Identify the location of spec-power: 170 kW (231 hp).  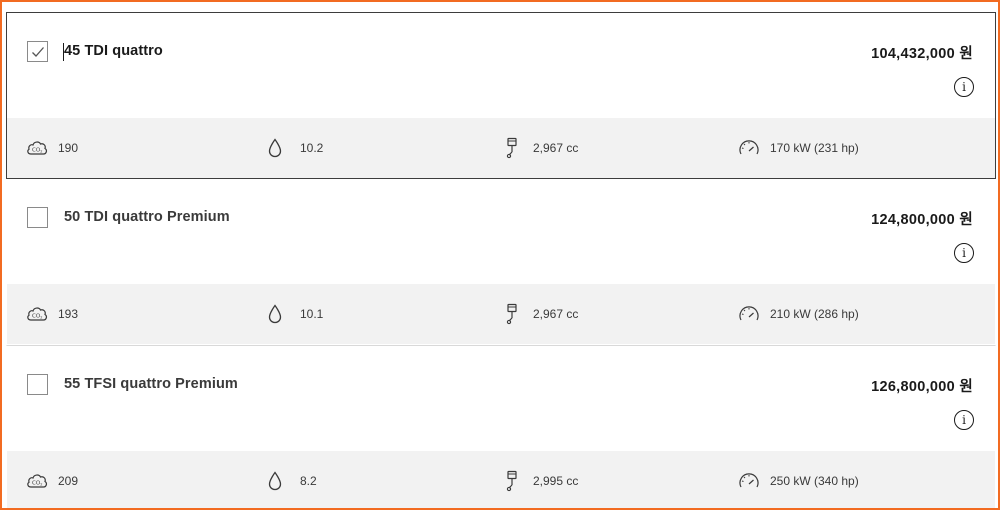
(798, 148).